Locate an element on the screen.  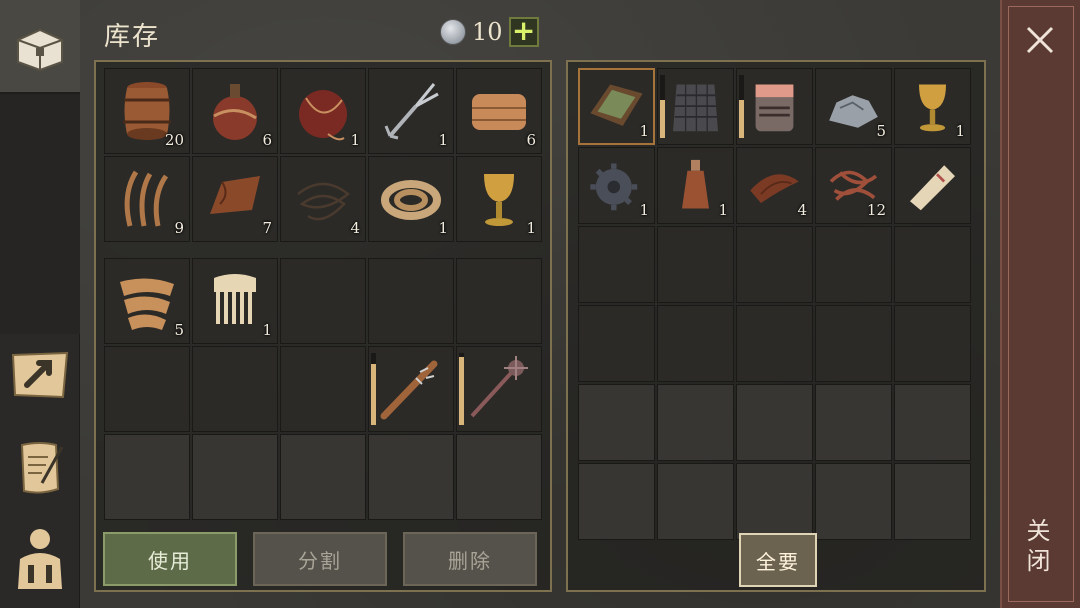
use-button: 使用 is located at coordinates (170, 559).